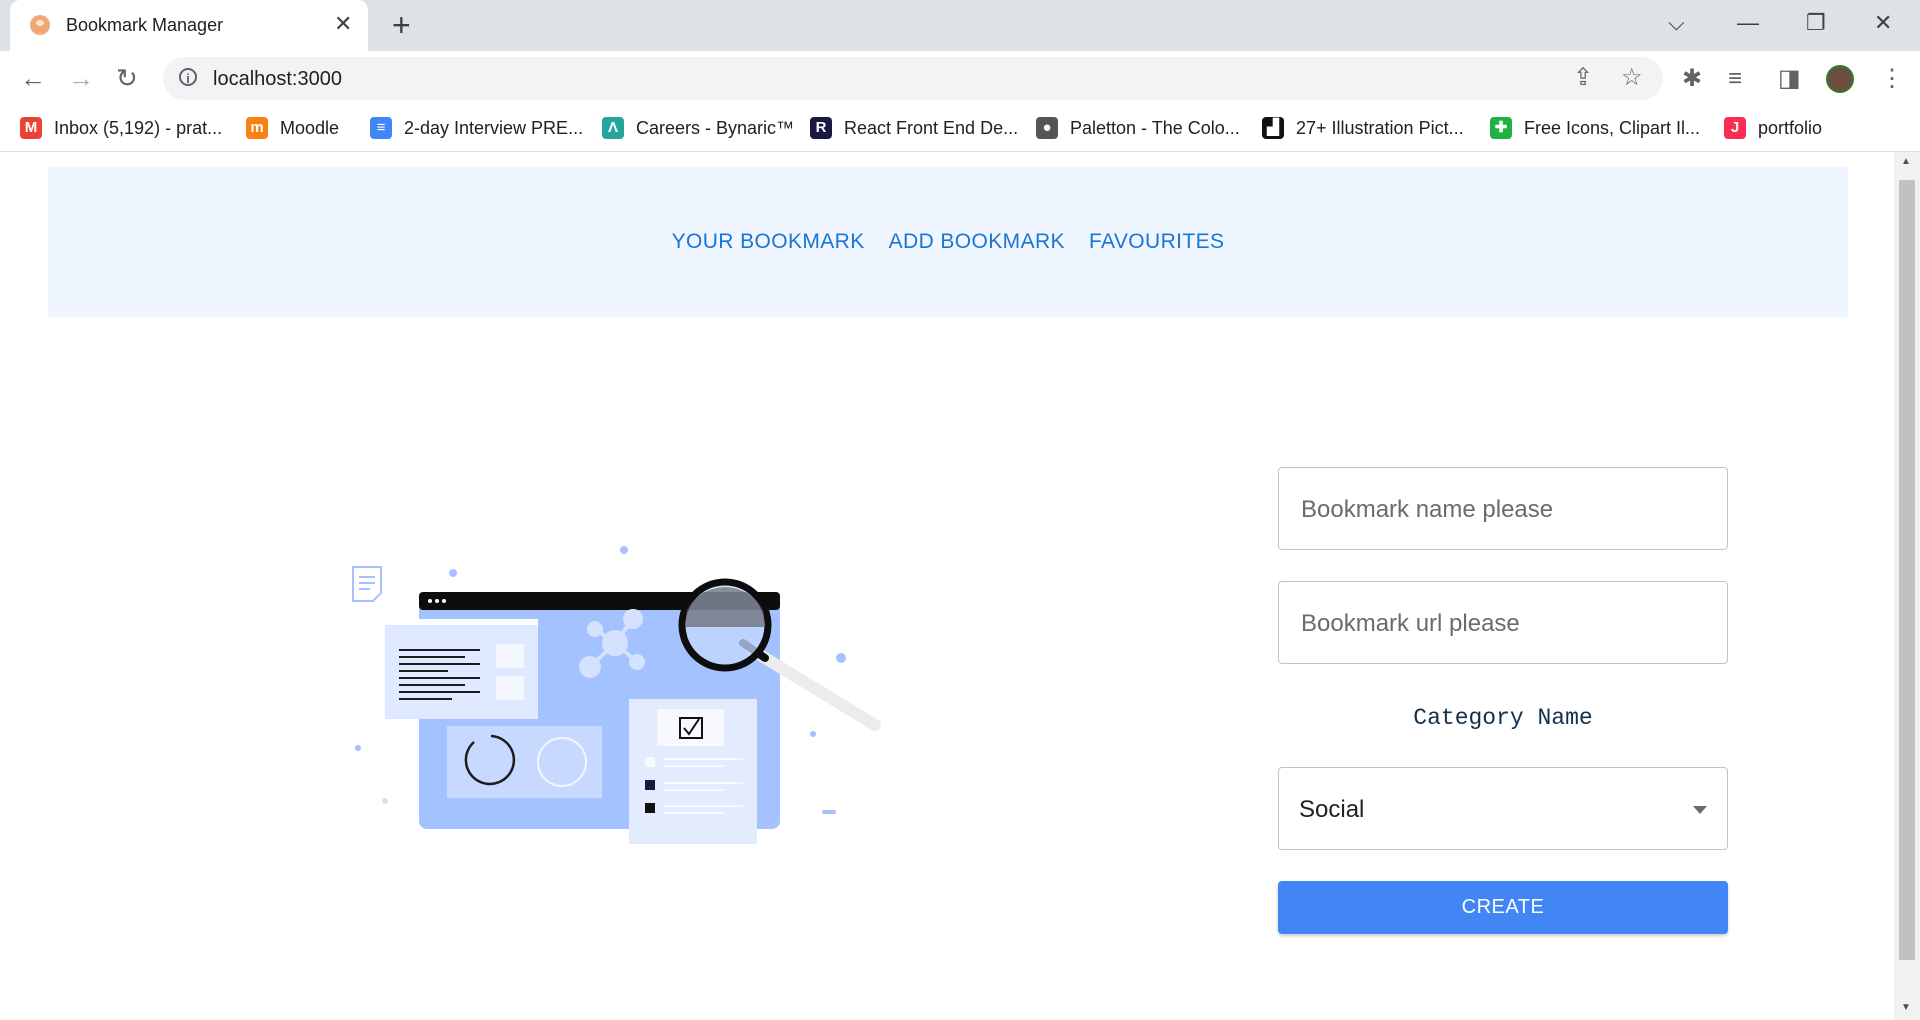 This screenshot has width=1920, height=1020. What do you see at coordinates (1883, 23) in the screenshot?
I see `close-window-icon: ✕` at bounding box center [1883, 23].